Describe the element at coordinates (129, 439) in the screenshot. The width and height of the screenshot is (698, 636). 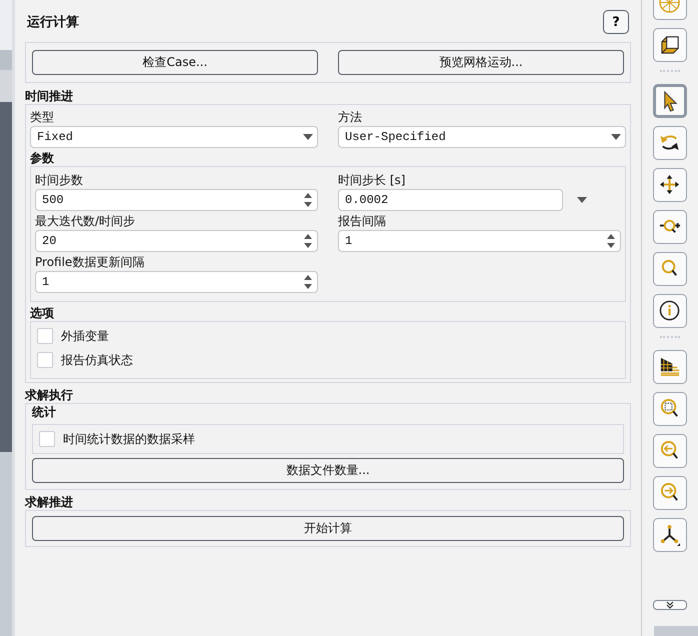
I see `checkbox-label: 时间统计数据的数据采样` at that location.